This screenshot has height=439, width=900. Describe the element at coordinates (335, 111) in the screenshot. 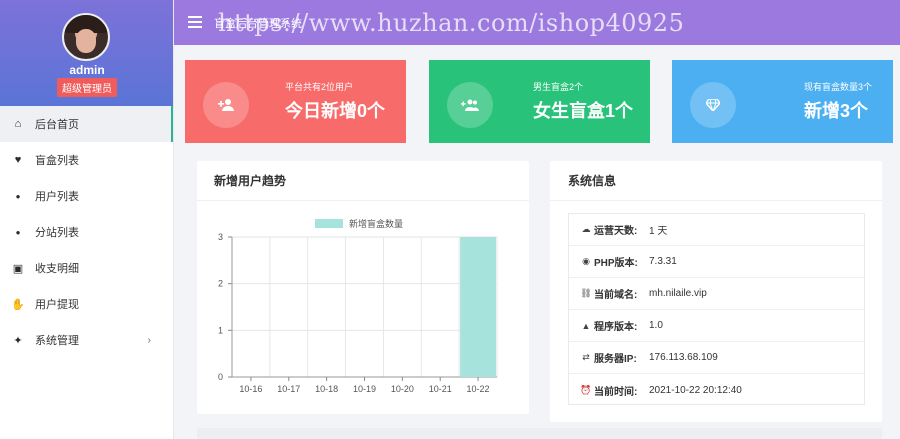

I see `stat-value: 今日新增0个` at that location.